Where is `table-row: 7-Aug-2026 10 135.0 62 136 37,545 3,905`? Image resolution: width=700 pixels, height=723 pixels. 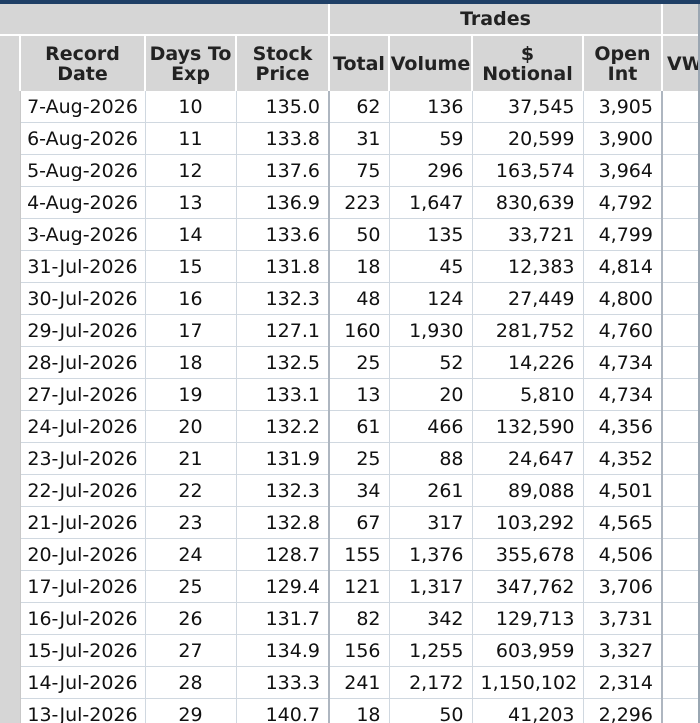 table-row: 7-Aug-2026 10 135.0 62 136 37,545 3,905 is located at coordinates (350, 107).